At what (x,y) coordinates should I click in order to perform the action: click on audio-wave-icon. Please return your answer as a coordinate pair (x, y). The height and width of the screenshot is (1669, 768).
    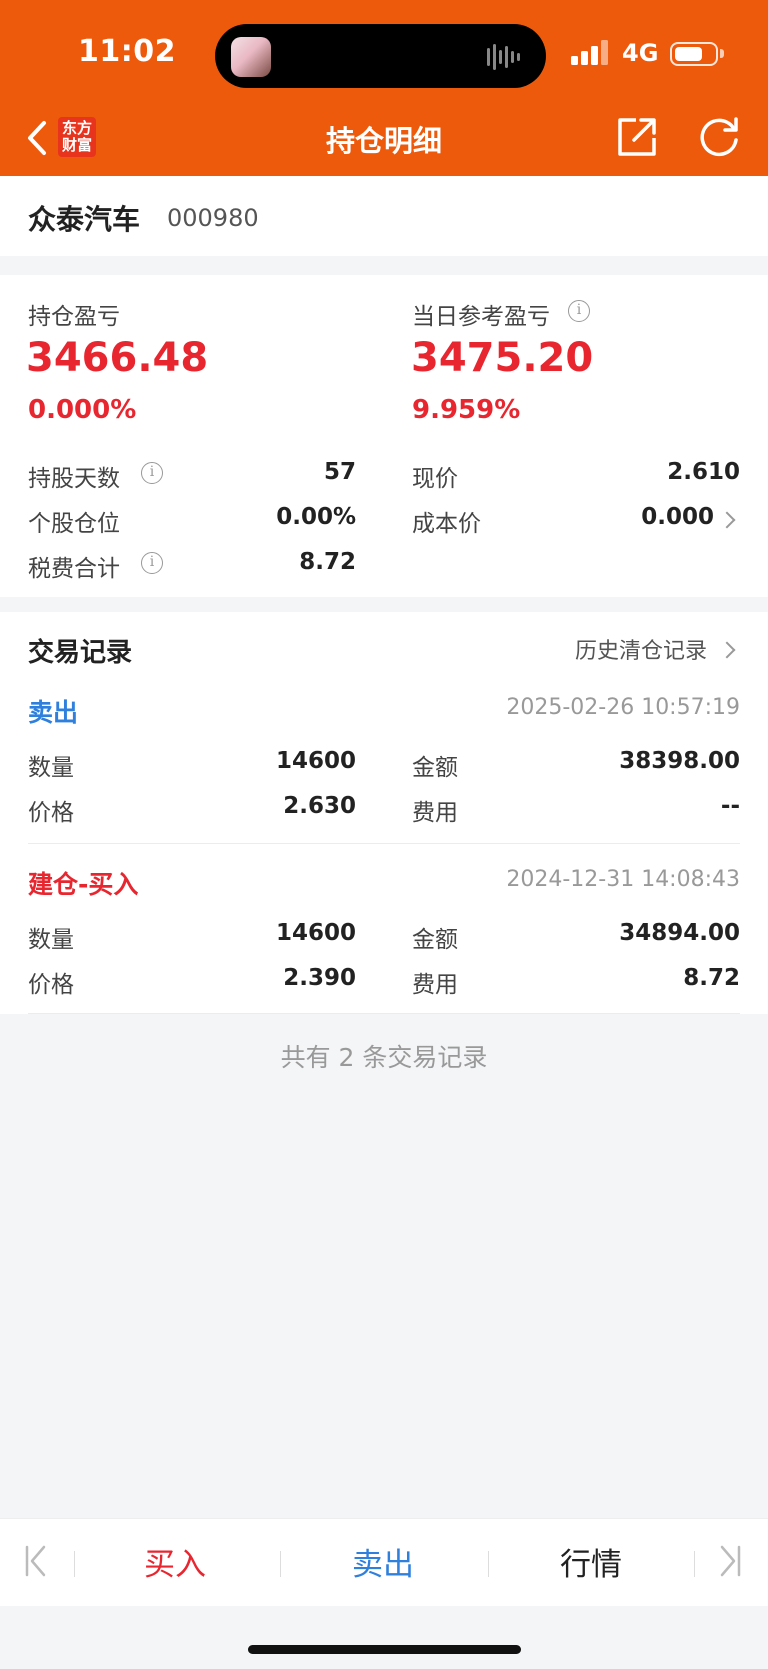
    Looking at the image, I should click on (503, 57).